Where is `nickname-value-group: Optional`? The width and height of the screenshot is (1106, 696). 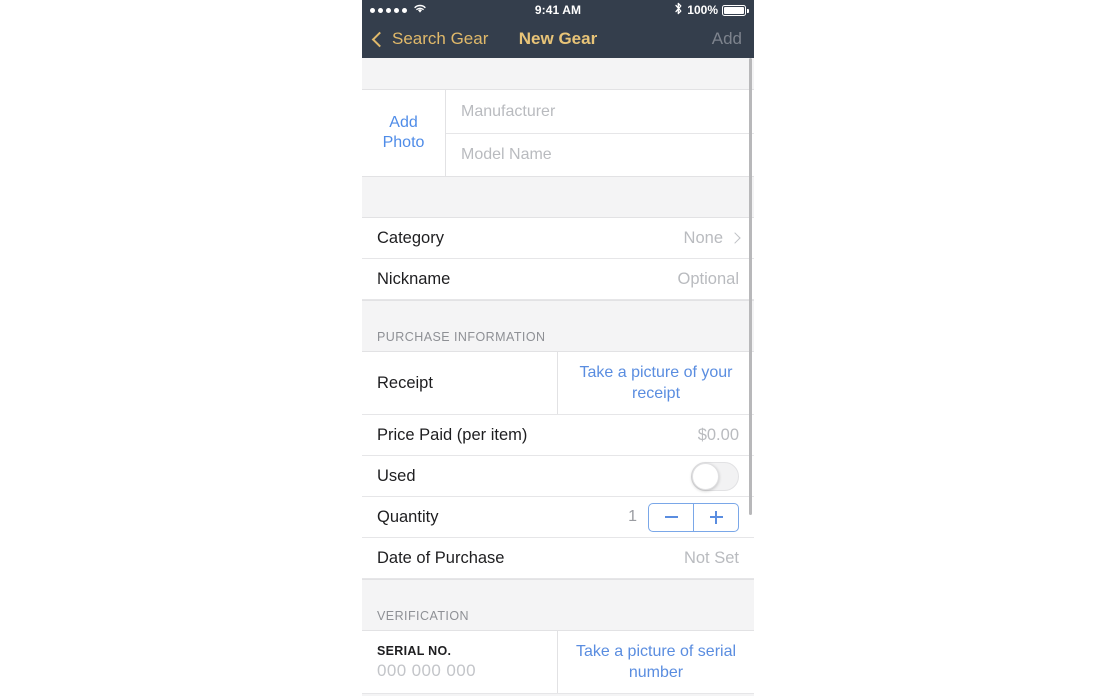 nickname-value-group: Optional is located at coordinates (708, 279).